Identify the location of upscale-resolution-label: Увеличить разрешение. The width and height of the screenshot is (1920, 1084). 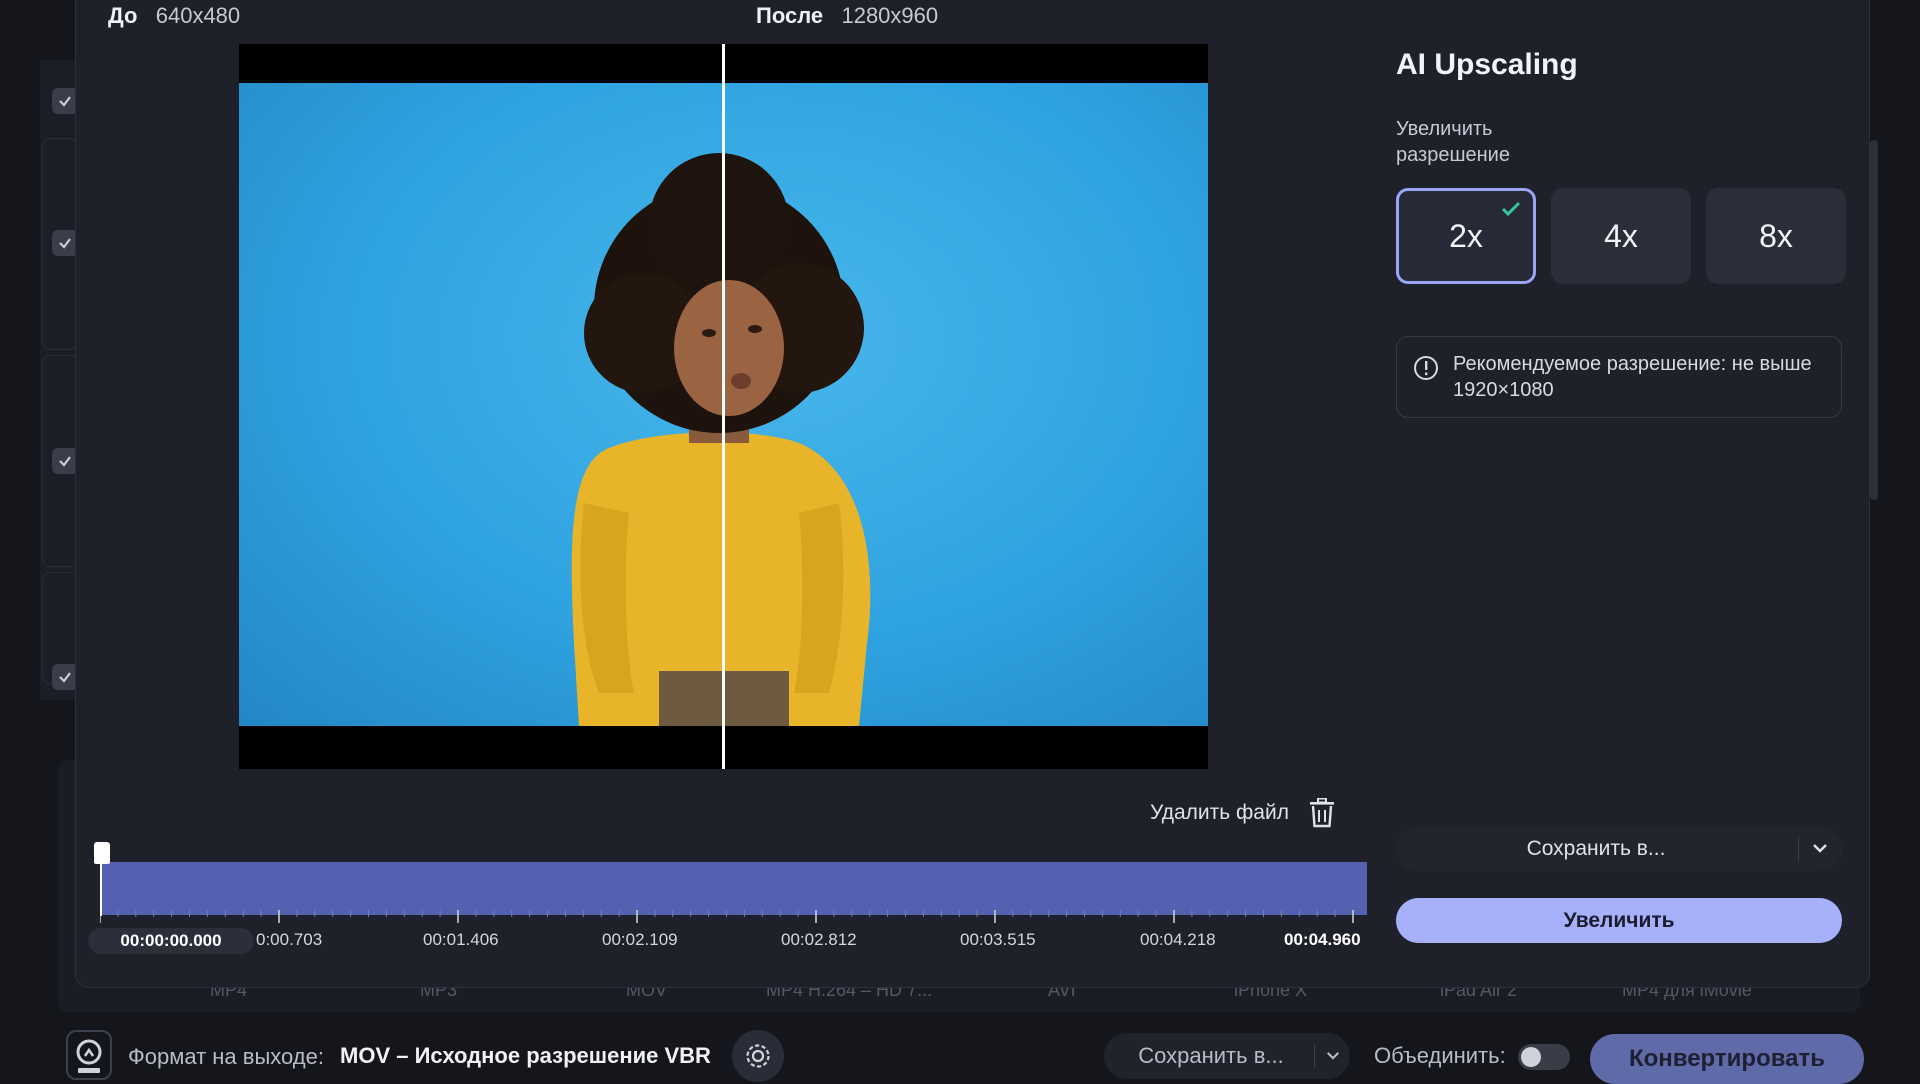
(1453, 142).